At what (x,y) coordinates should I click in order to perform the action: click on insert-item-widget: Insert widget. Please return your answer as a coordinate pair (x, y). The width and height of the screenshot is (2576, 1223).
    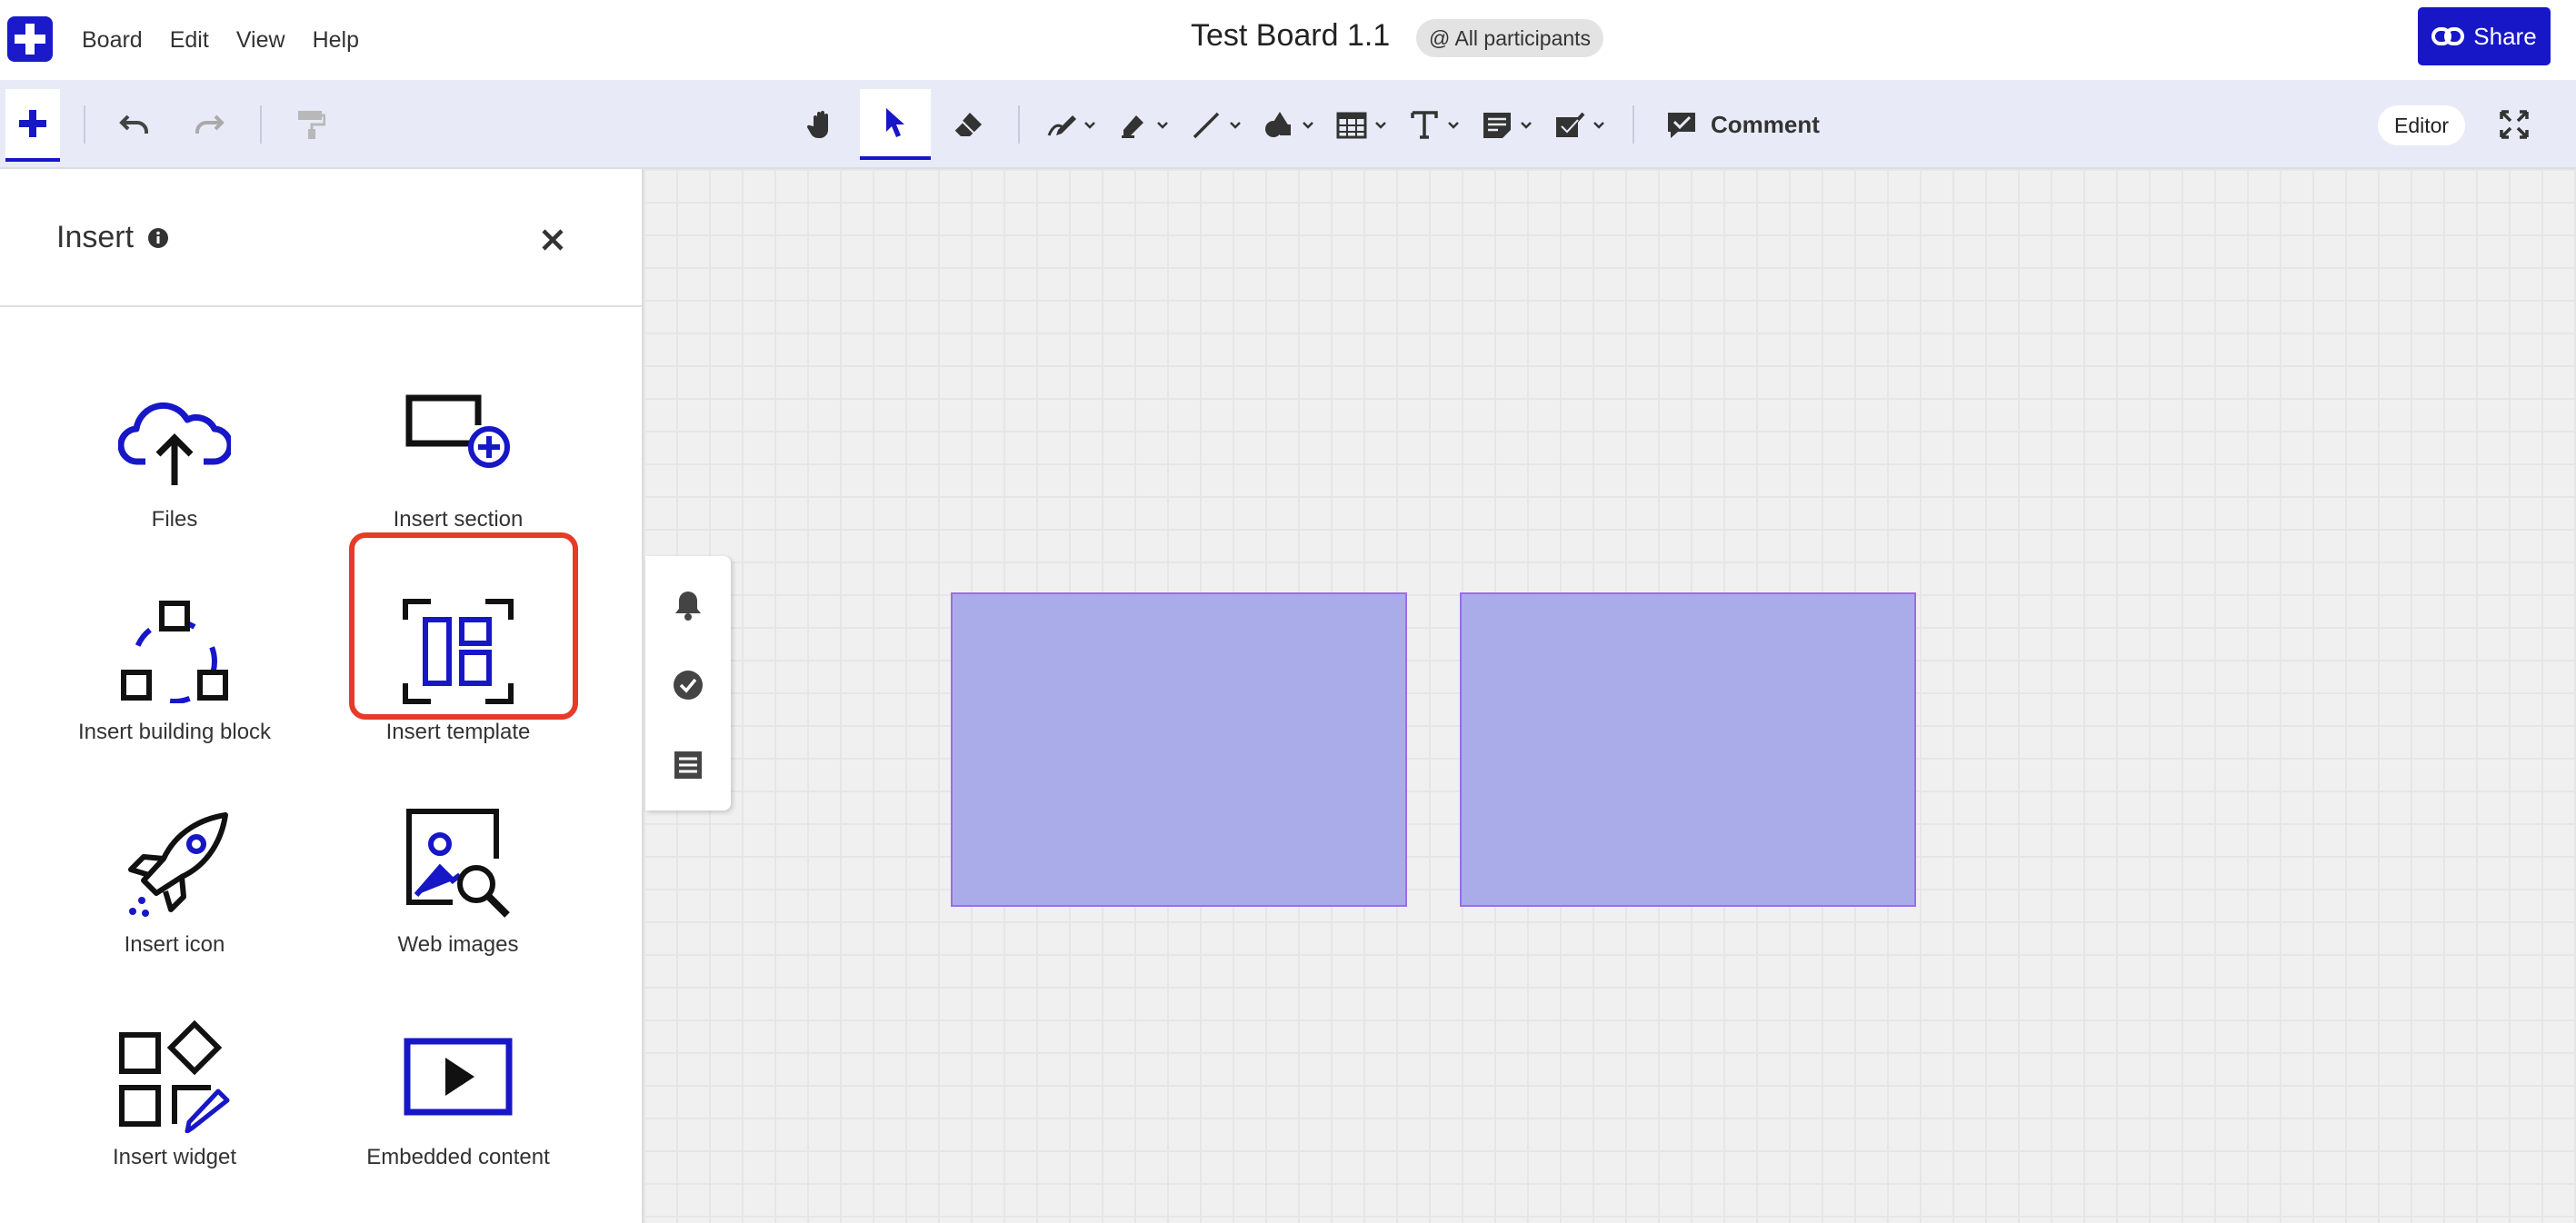
    Looking at the image, I should click on (174, 1113).